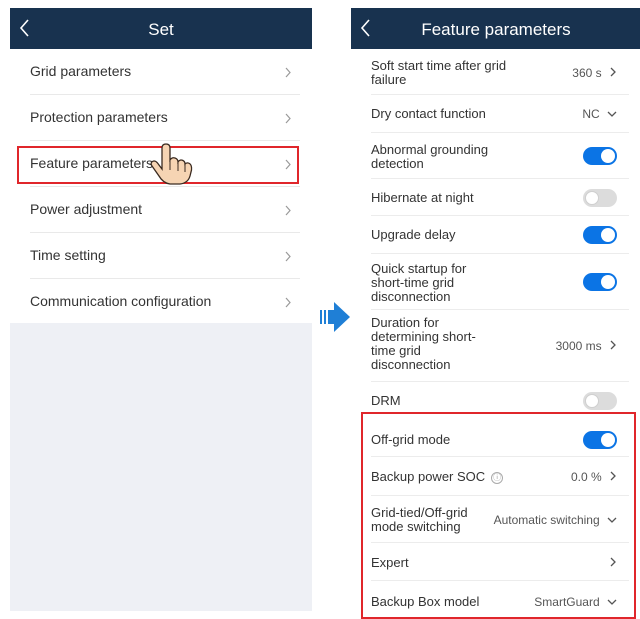 The height and width of the screenshot is (619, 640). What do you see at coordinates (587, 73) in the screenshot?
I see `value-text: 360 s` at bounding box center [587, 73].